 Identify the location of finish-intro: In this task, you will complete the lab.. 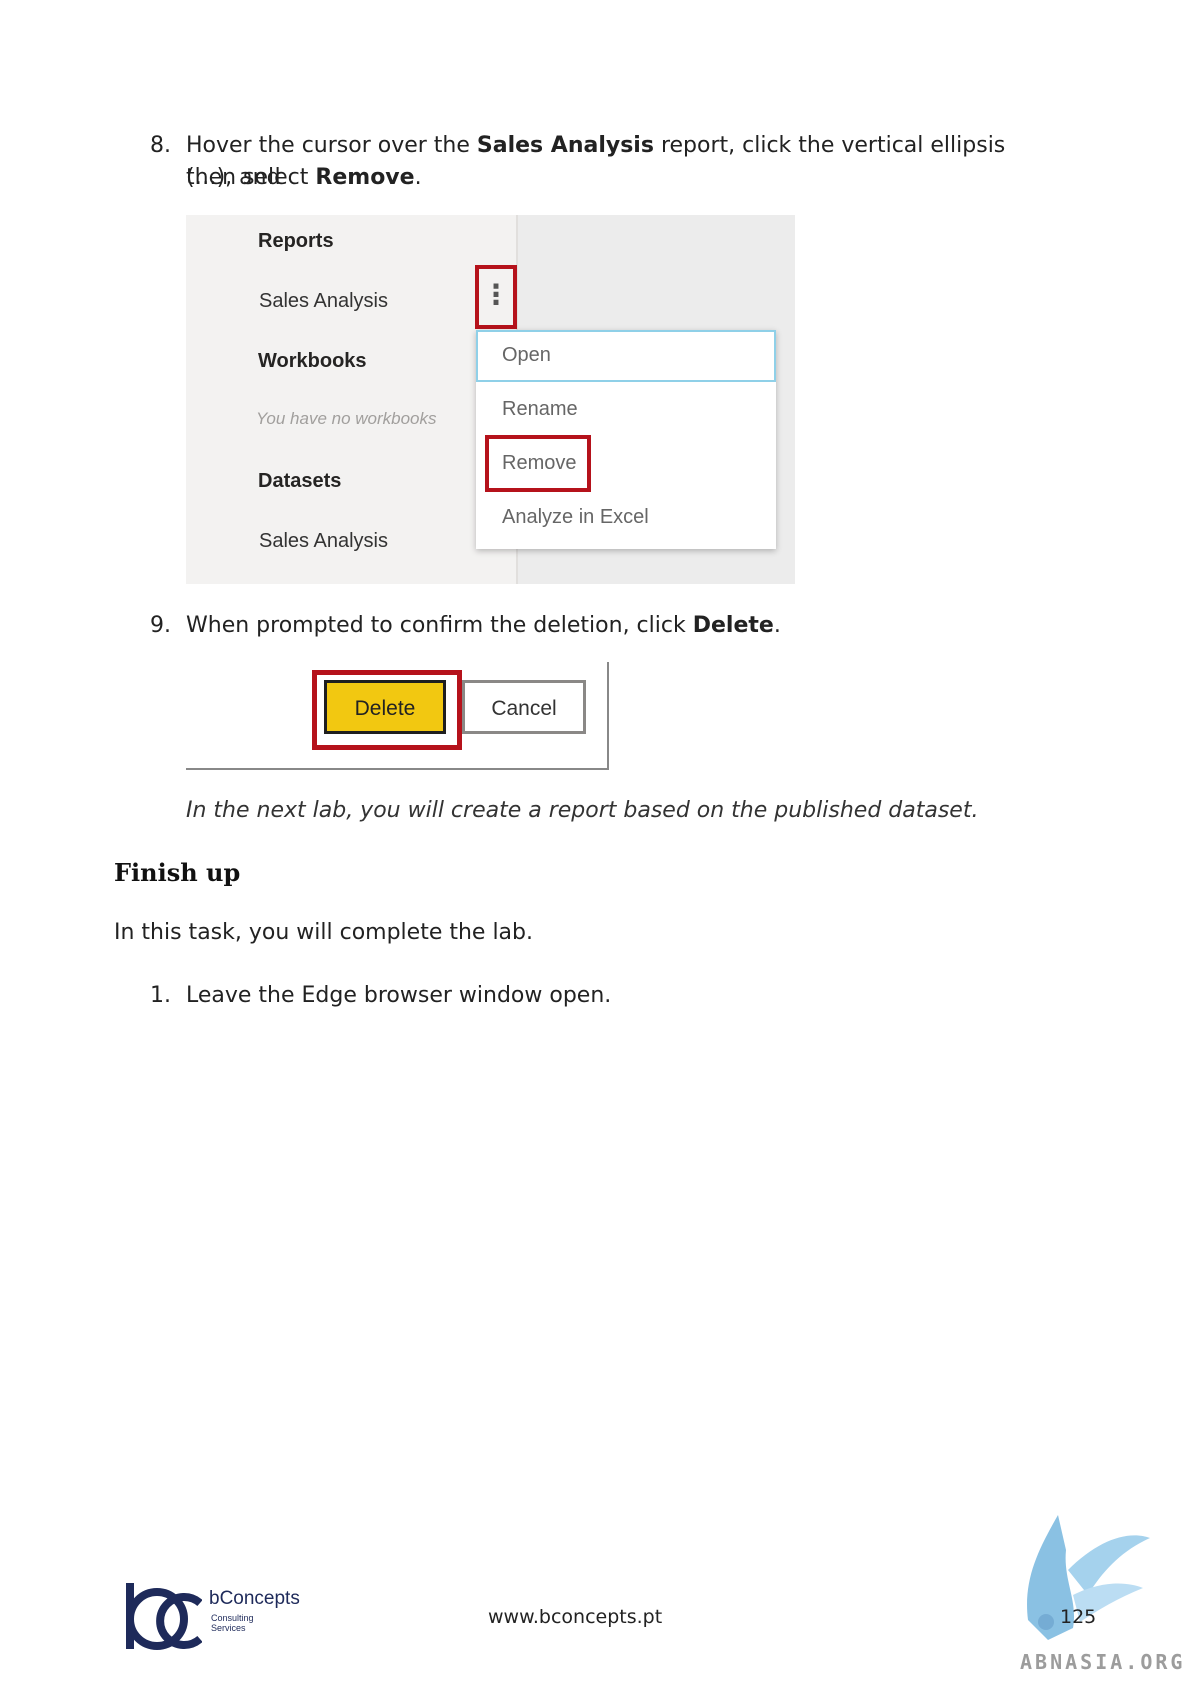
(323, 932).